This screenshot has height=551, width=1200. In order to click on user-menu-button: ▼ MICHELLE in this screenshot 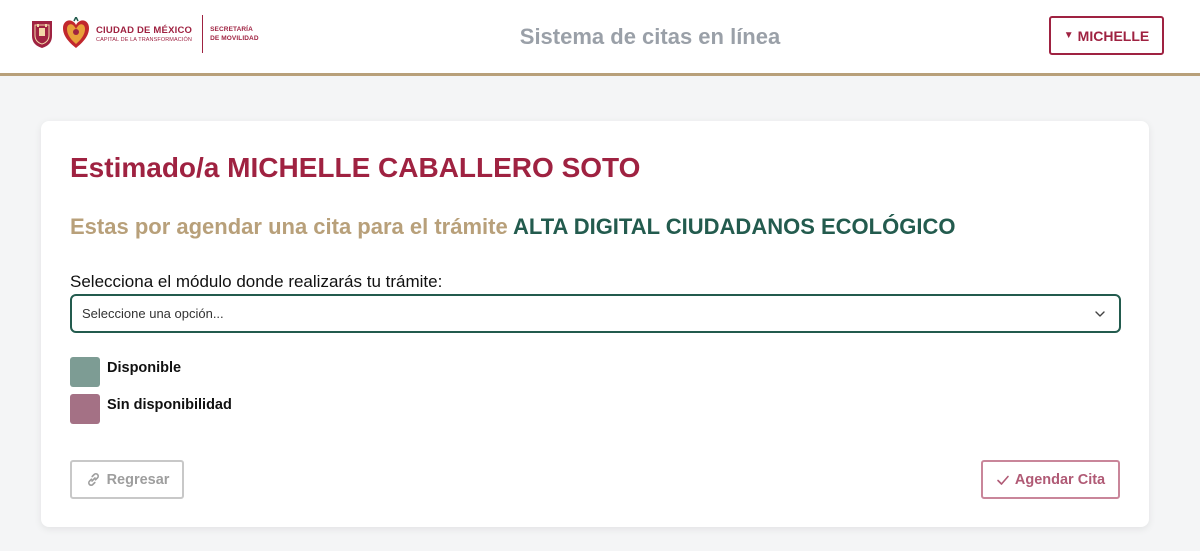, I will do `click(1106, 35)`.